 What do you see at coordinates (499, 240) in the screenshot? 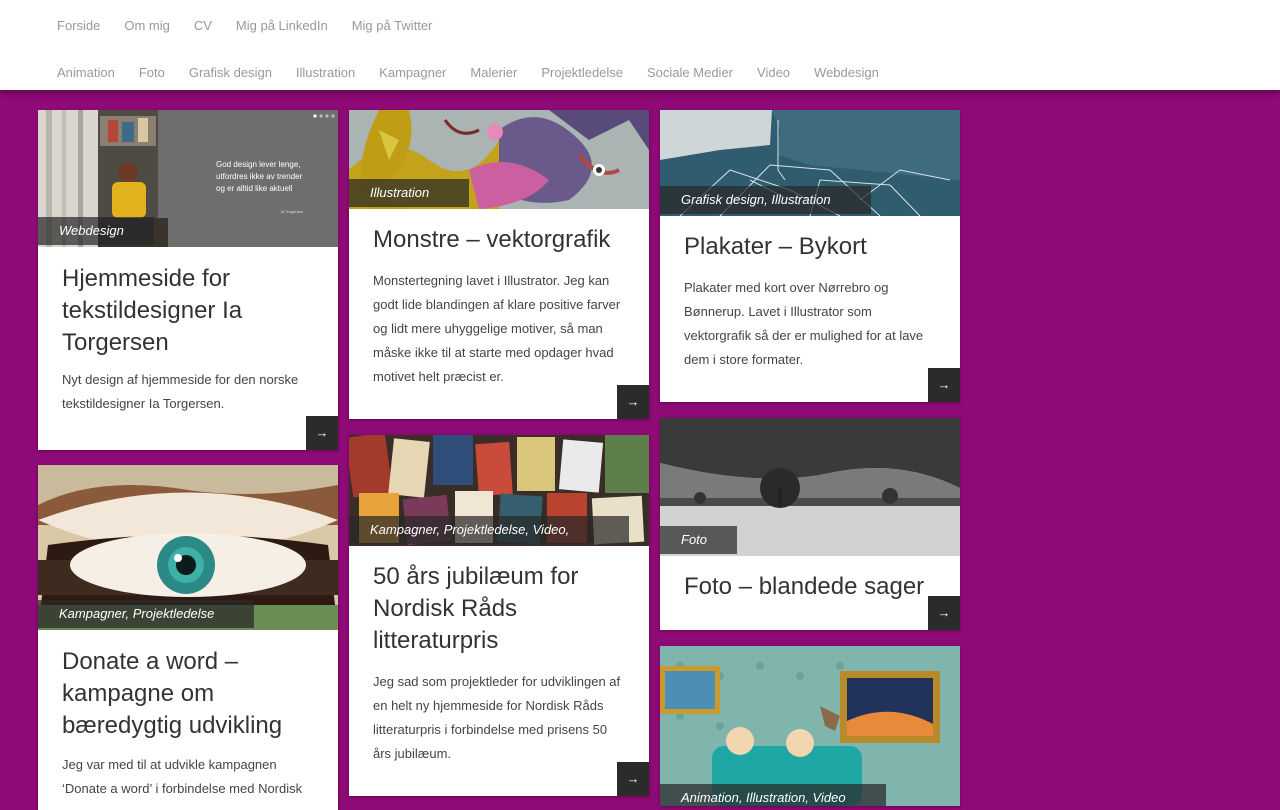
I see `post-title: Monstre – vektorgrafik` at bounding box center [499, 240].